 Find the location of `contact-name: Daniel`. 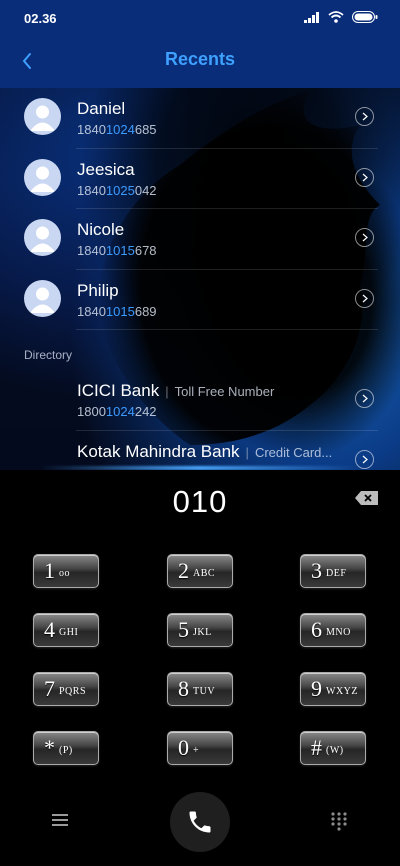

contact-name: Daniel is located at coordinates (101, 108).